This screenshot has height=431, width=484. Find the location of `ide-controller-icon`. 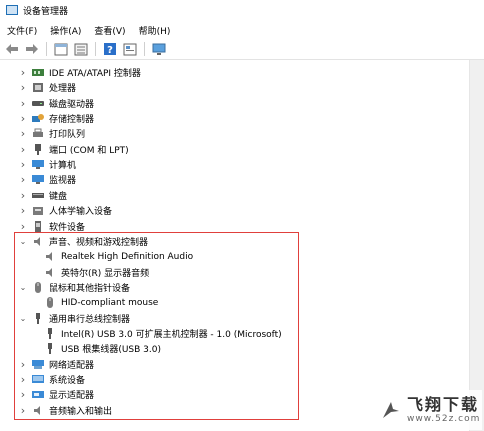

ide-controller-icon is located at coordinates (38, 72).